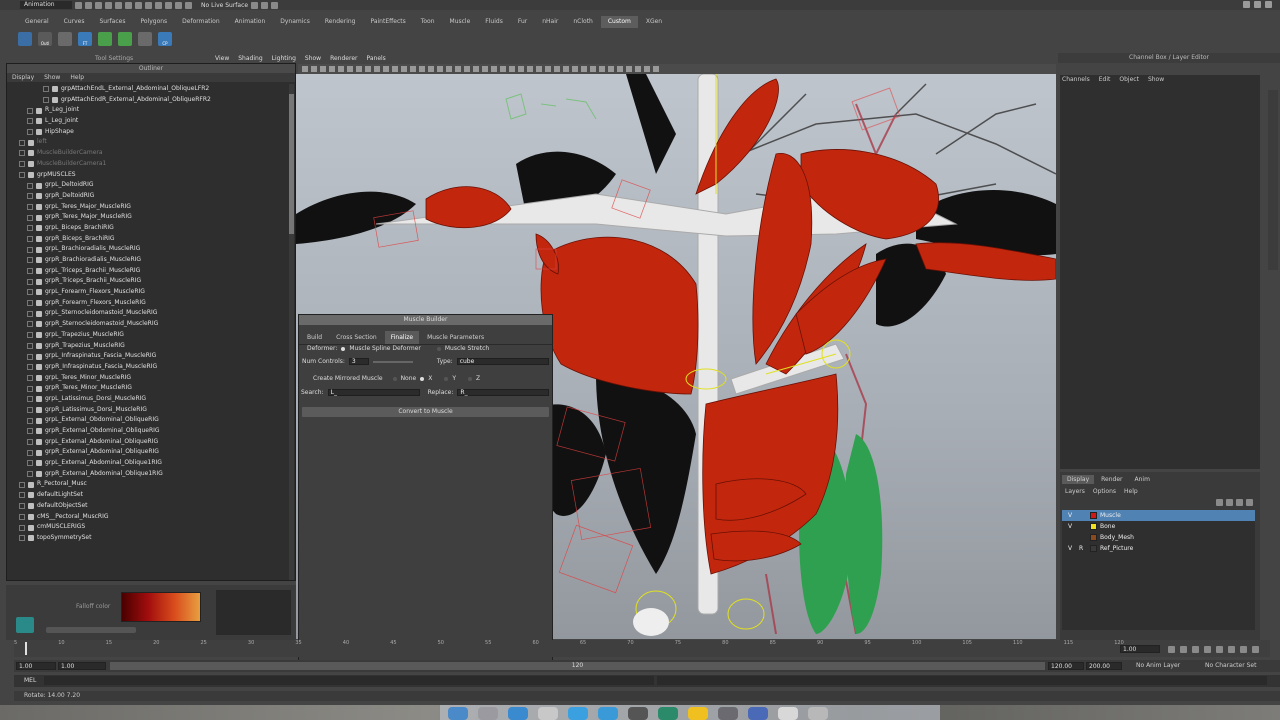 The width and height of the screenshot is (1280, 720). I want to click on shelf-tab: Toon, so click(428, 22).